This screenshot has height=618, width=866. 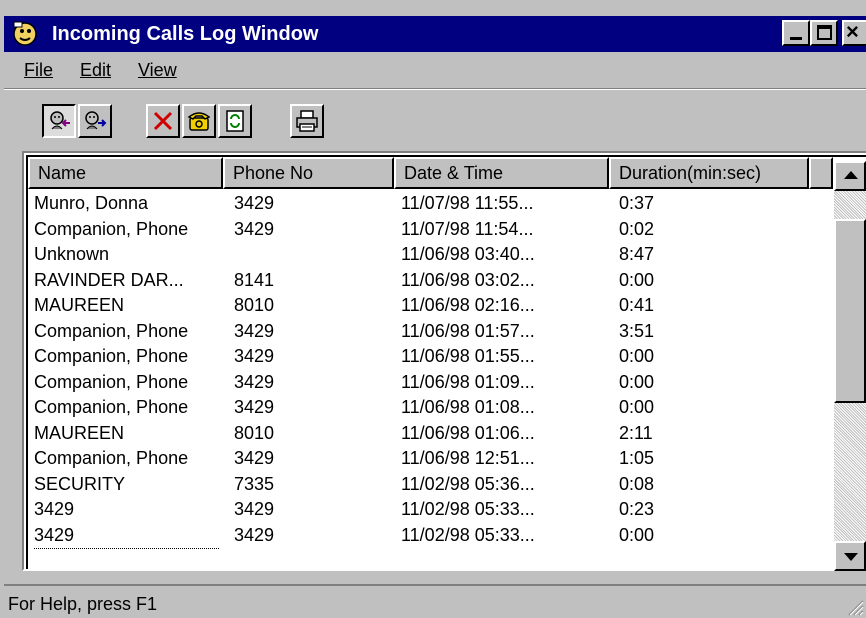 I want to click on window-title: Incoming Calls Log Window, so click(x=185, y=34).